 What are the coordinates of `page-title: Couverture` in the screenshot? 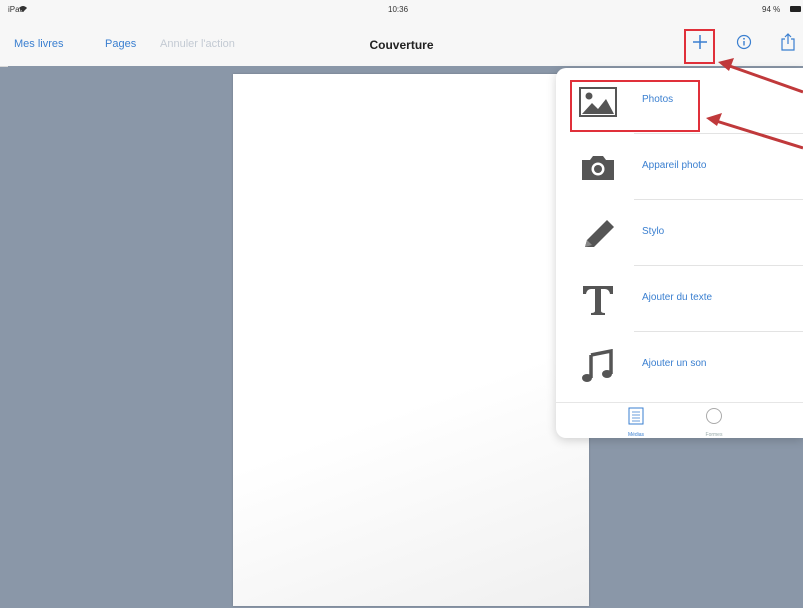 It's located at (401, 45).